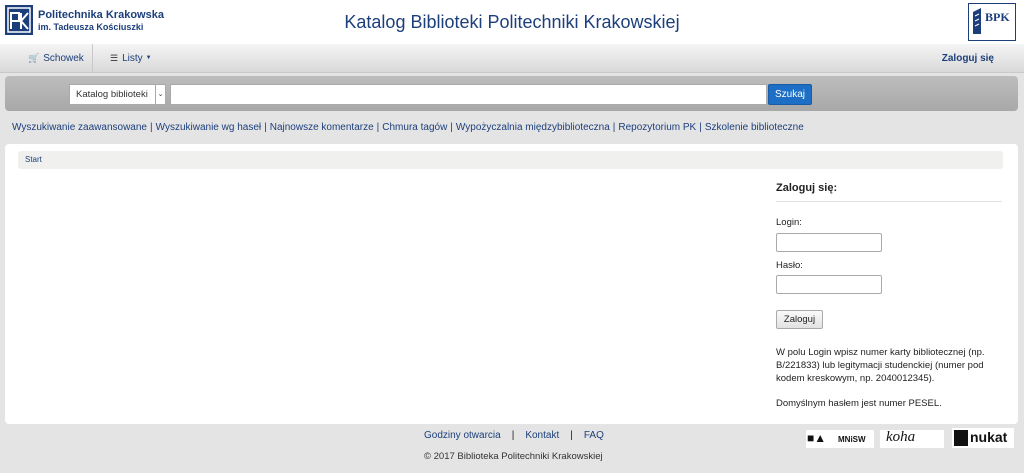 The image size is (1024, 473). What do you see at coordinates (997, 17) in the screenshot?
I see `bpk-logo-text: BPK` at bounding box center [997, 17].